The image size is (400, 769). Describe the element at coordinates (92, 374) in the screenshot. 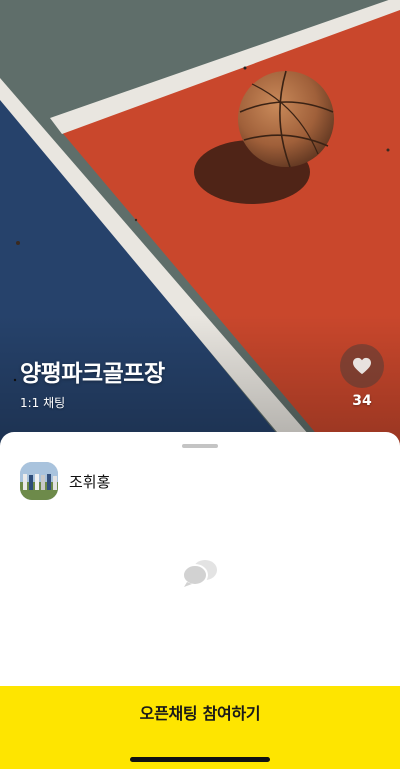

I see `room-title: 양평파크골프장` at that location.